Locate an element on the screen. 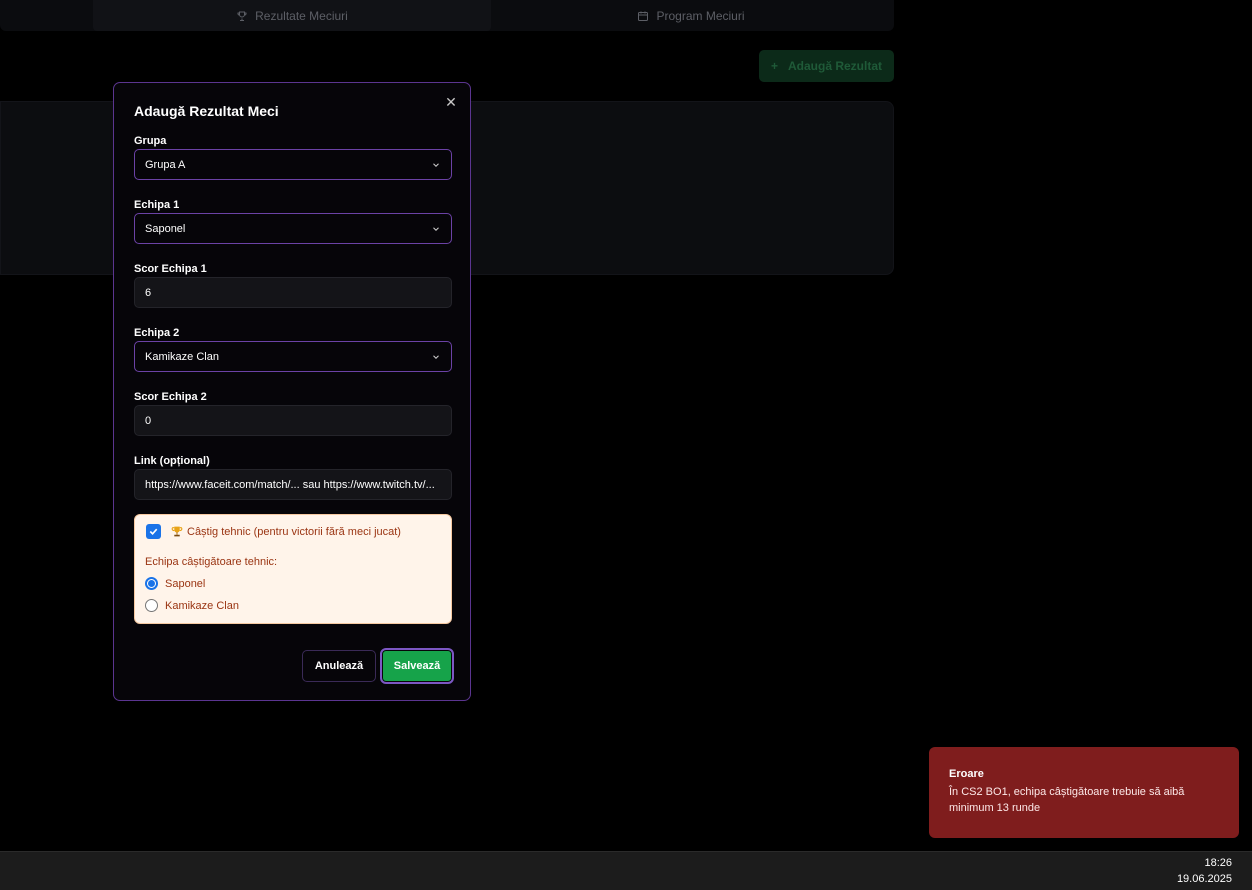  taskbar-clock: 18:26 19.06.2025 is located at coordinates (1204, 871).